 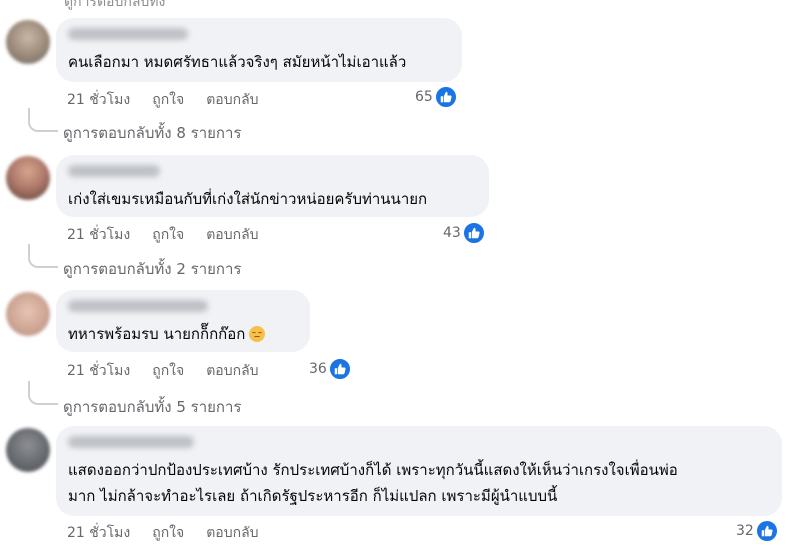 What do you see at coordinates (424, 97) in the screenshot?
I see `reaction-number: 65` at bounding box center [424, 97].